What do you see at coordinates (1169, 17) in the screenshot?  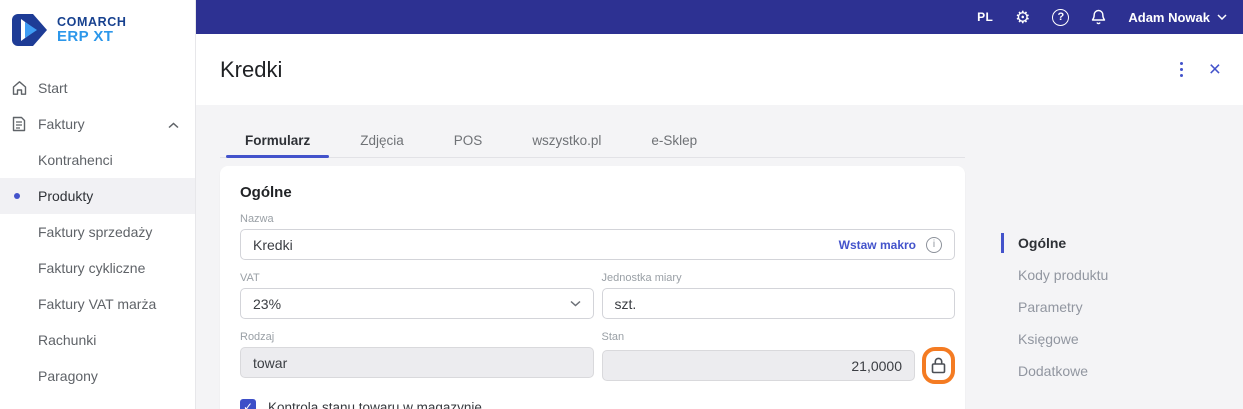 I see `user-name: Adam Nowak` at bounding box center [1169, 17].